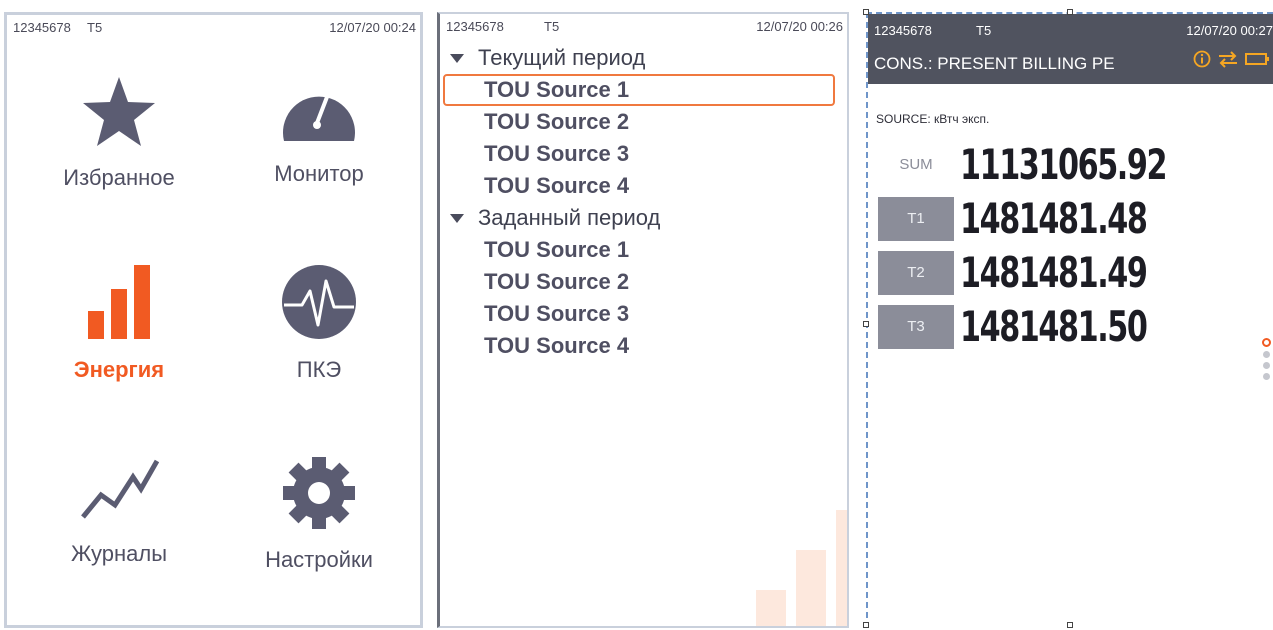 Image resolution: width=1273 pixels, height=630 pixels. What do you see at coordinates (933, 119) in the screenshot?
I see `source-label: SOURCE: кВтч эксп.` at bounding box center [933, 119].